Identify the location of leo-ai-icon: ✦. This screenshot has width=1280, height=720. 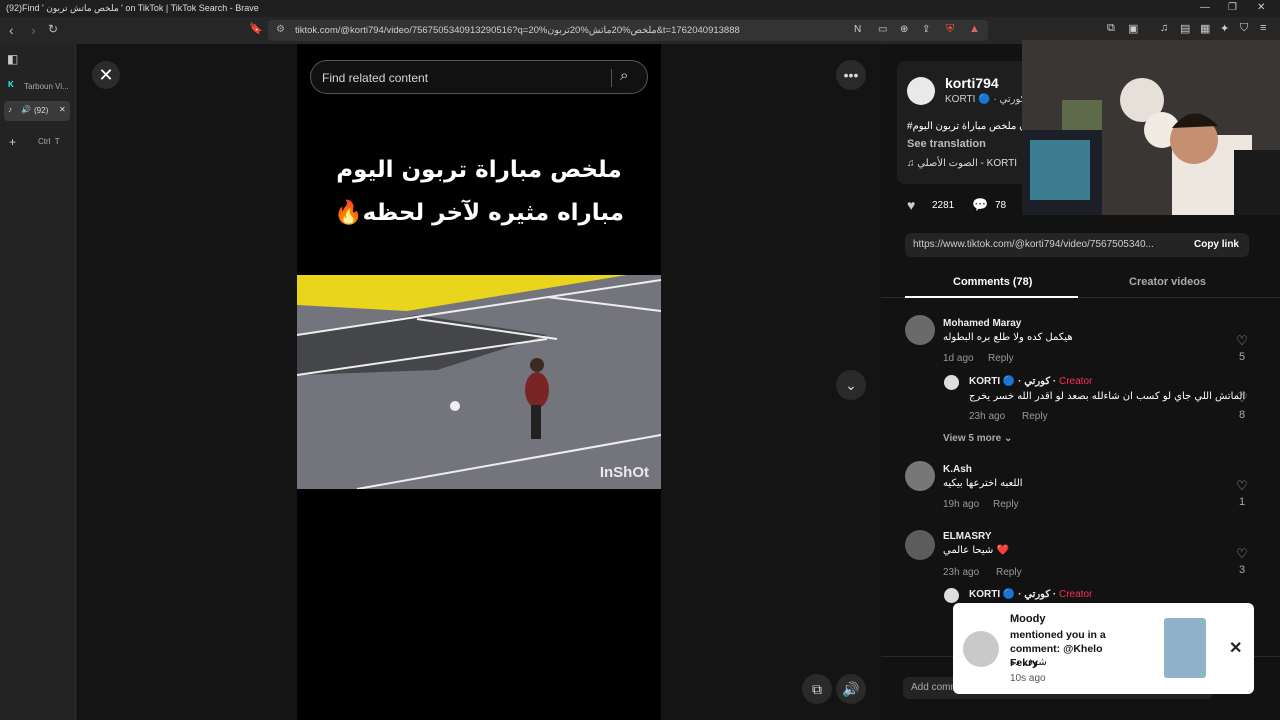
(1224, 28).